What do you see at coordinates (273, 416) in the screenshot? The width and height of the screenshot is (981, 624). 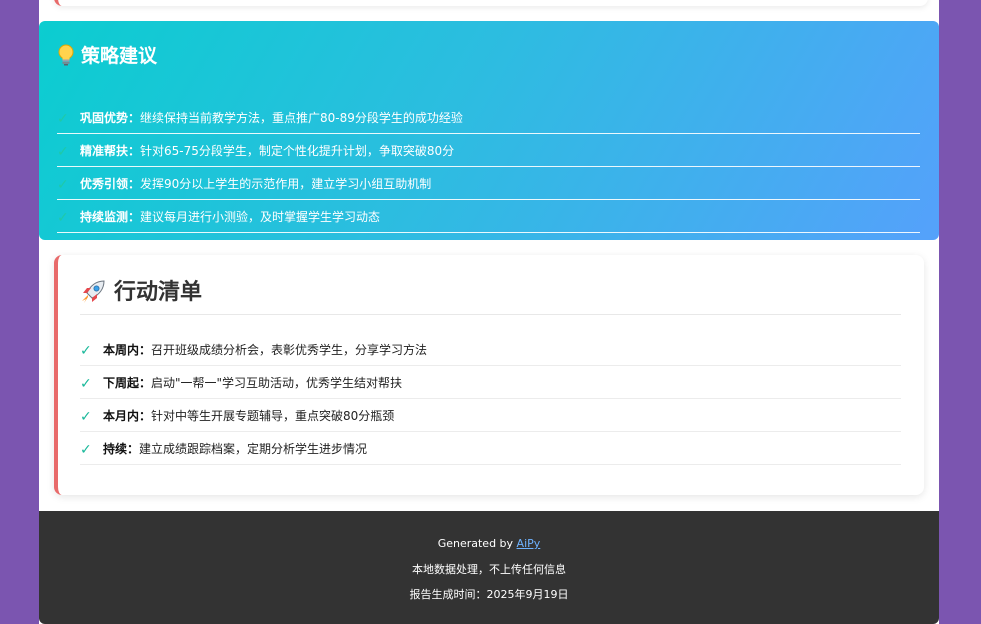 I see `action-item-text: 针对中等生开展专题辅导，重点突破80分瓶颈` at bounding box center [273, 416].